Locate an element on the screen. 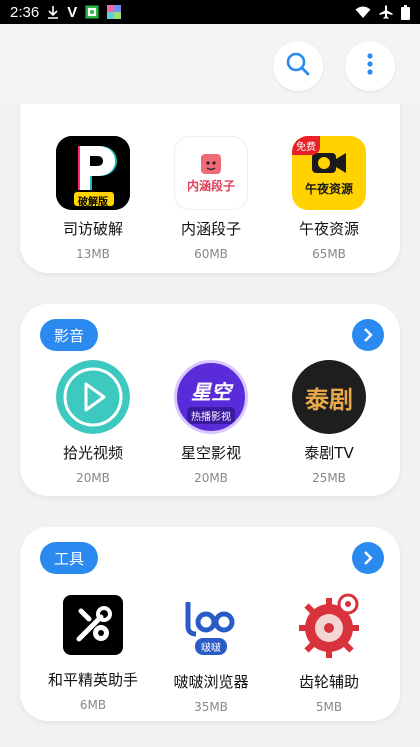  browser-logo-icon is located at coordinates (210, 618).